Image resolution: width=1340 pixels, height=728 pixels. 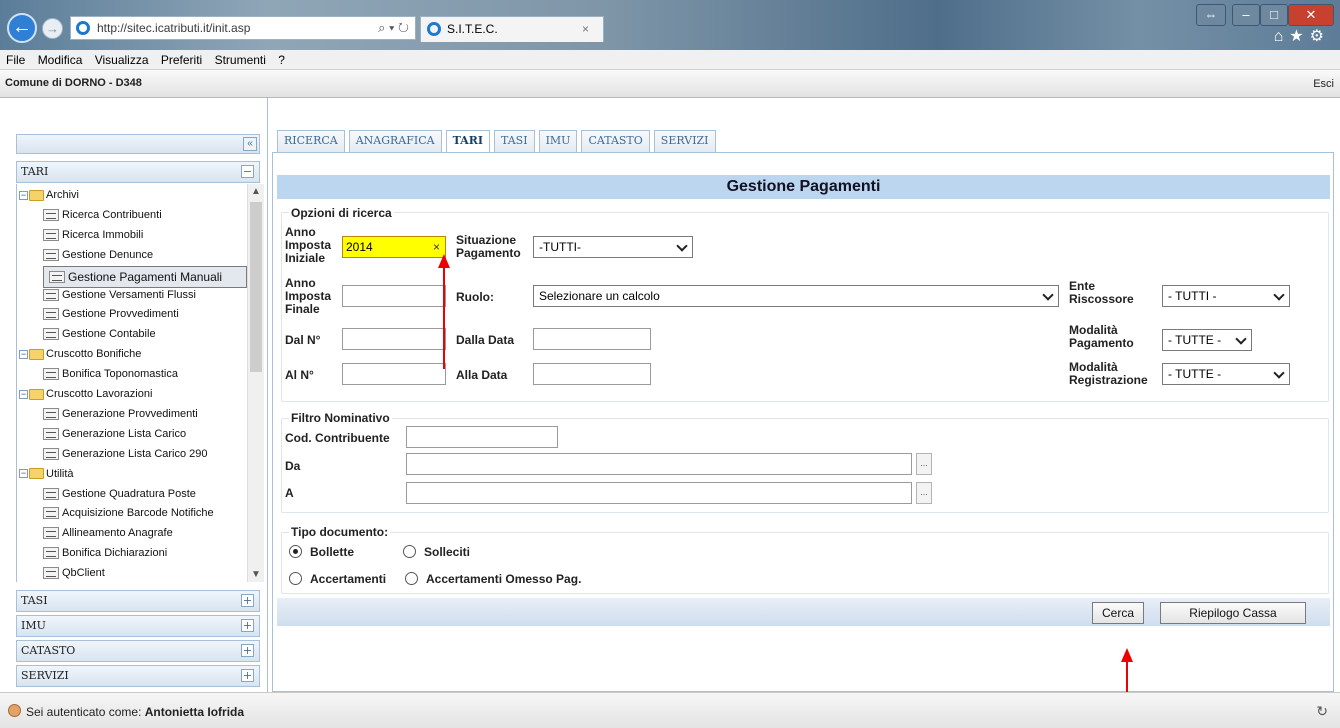 I want to click on tree-item: Generazione Lista Carico, so click(x=145, y=434).